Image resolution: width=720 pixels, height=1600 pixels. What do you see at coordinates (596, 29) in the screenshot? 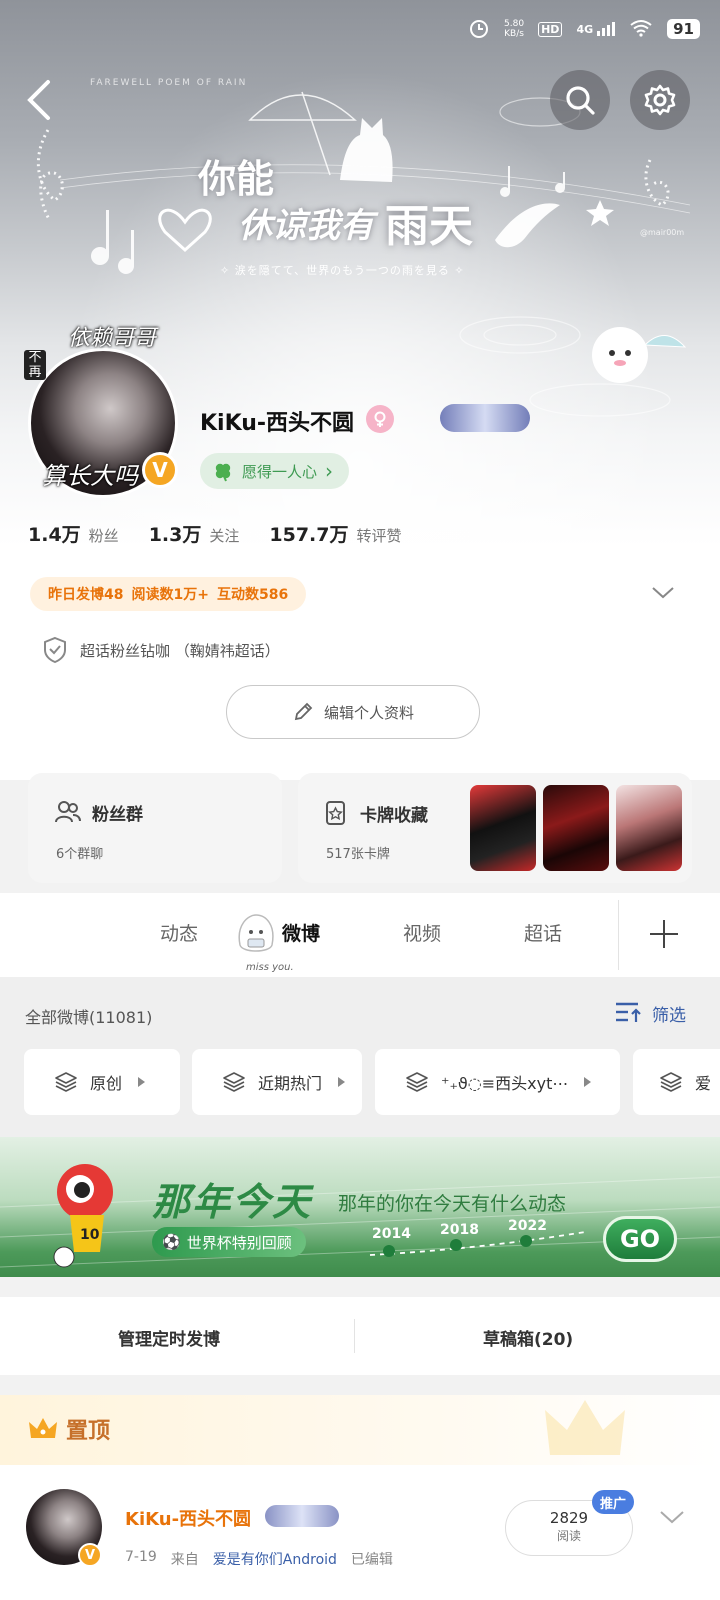
I see `signal-icon: 4G` at bounding box center [596, 29].